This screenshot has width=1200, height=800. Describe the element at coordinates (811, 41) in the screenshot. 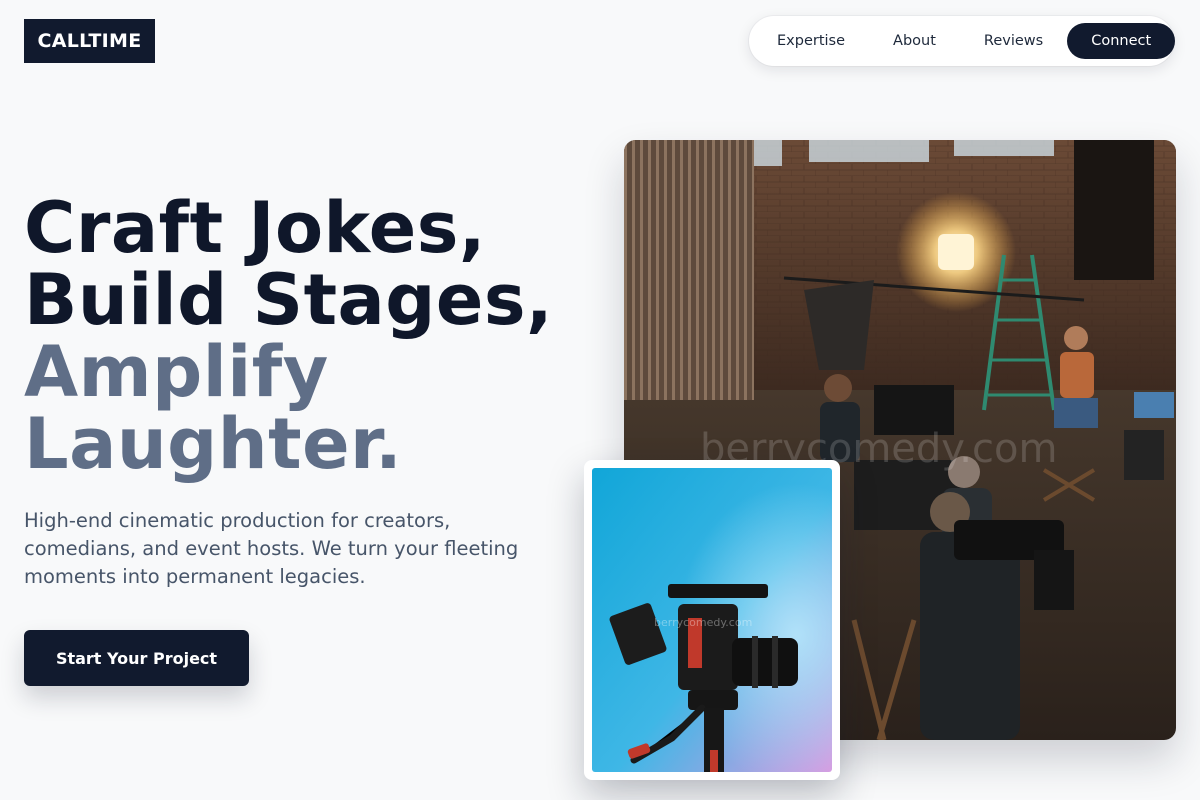

I see `nav-link-expertise: Expertise` at that location.